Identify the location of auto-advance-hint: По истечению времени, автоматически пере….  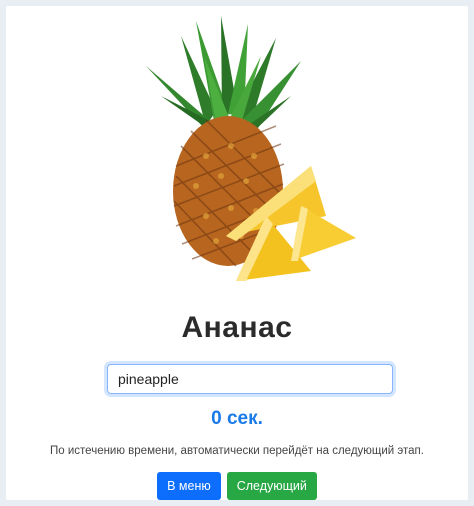
(237, 451).